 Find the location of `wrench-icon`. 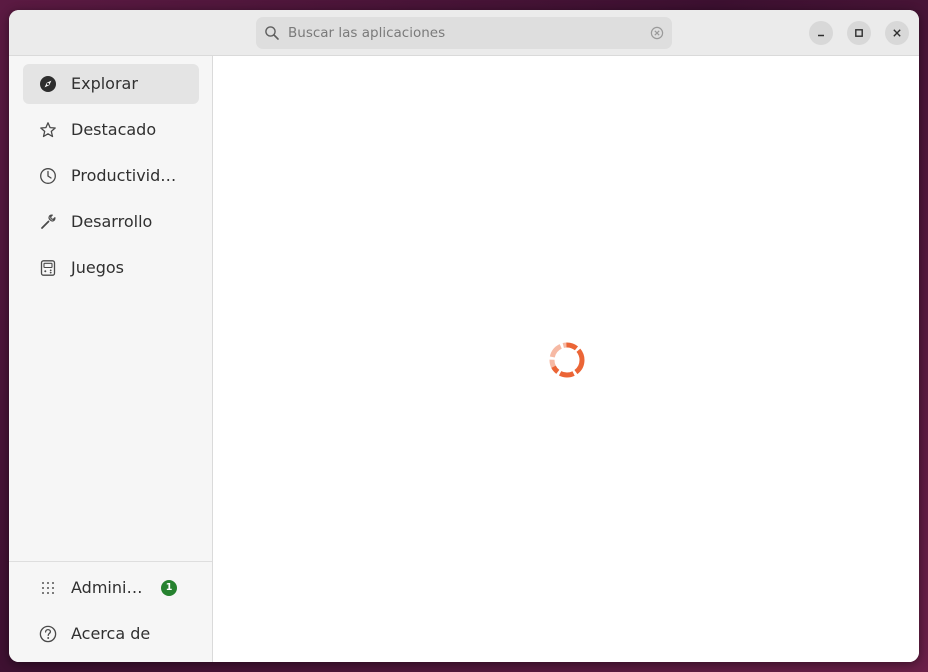

wrench-icon is located at coordinates (48, 221).